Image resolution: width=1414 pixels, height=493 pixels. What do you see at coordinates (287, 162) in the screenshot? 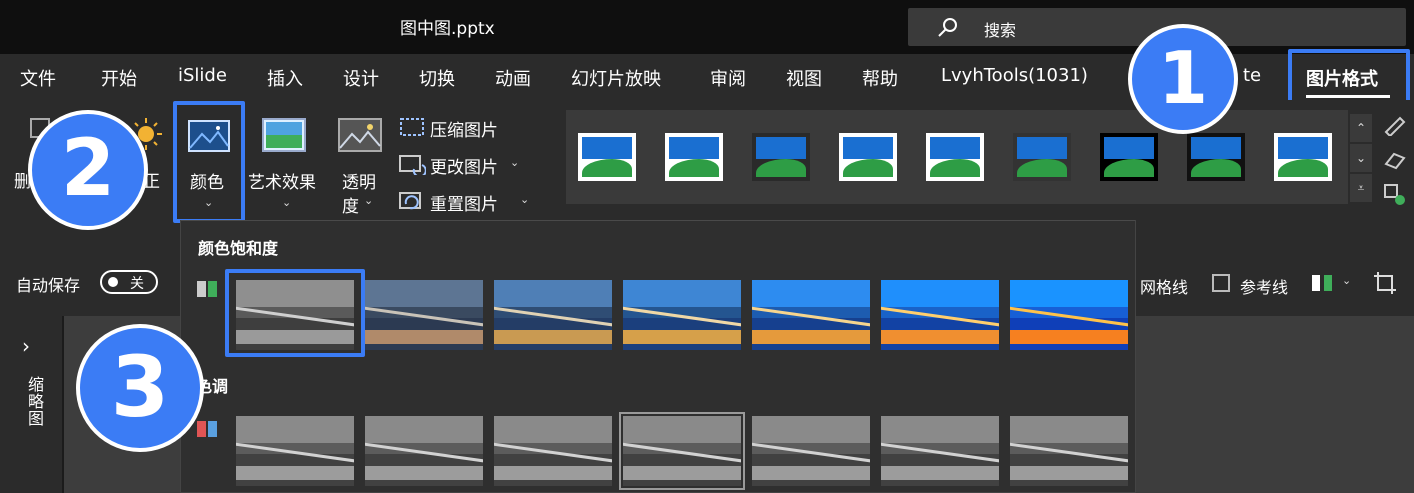
I see `artistic-effects-button: 艺术效果 ⌄` at bounding box center [287, 162].